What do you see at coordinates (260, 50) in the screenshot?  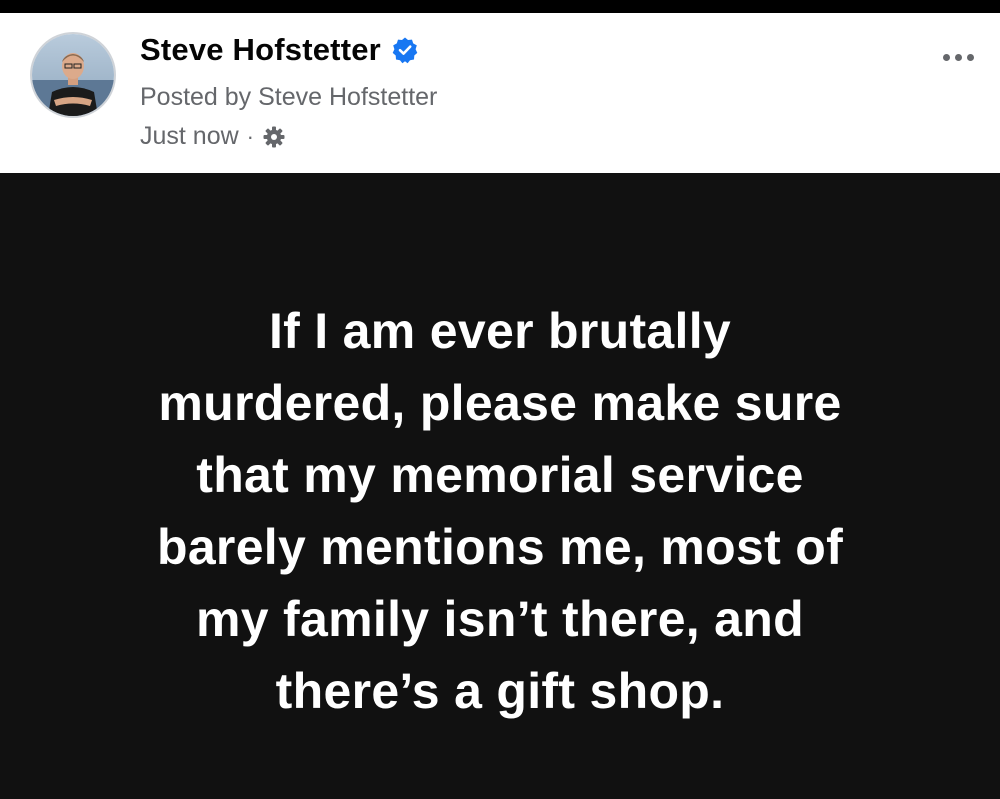 I see `author-name: Steve Hofstetter` at bounding box center [260, 50].